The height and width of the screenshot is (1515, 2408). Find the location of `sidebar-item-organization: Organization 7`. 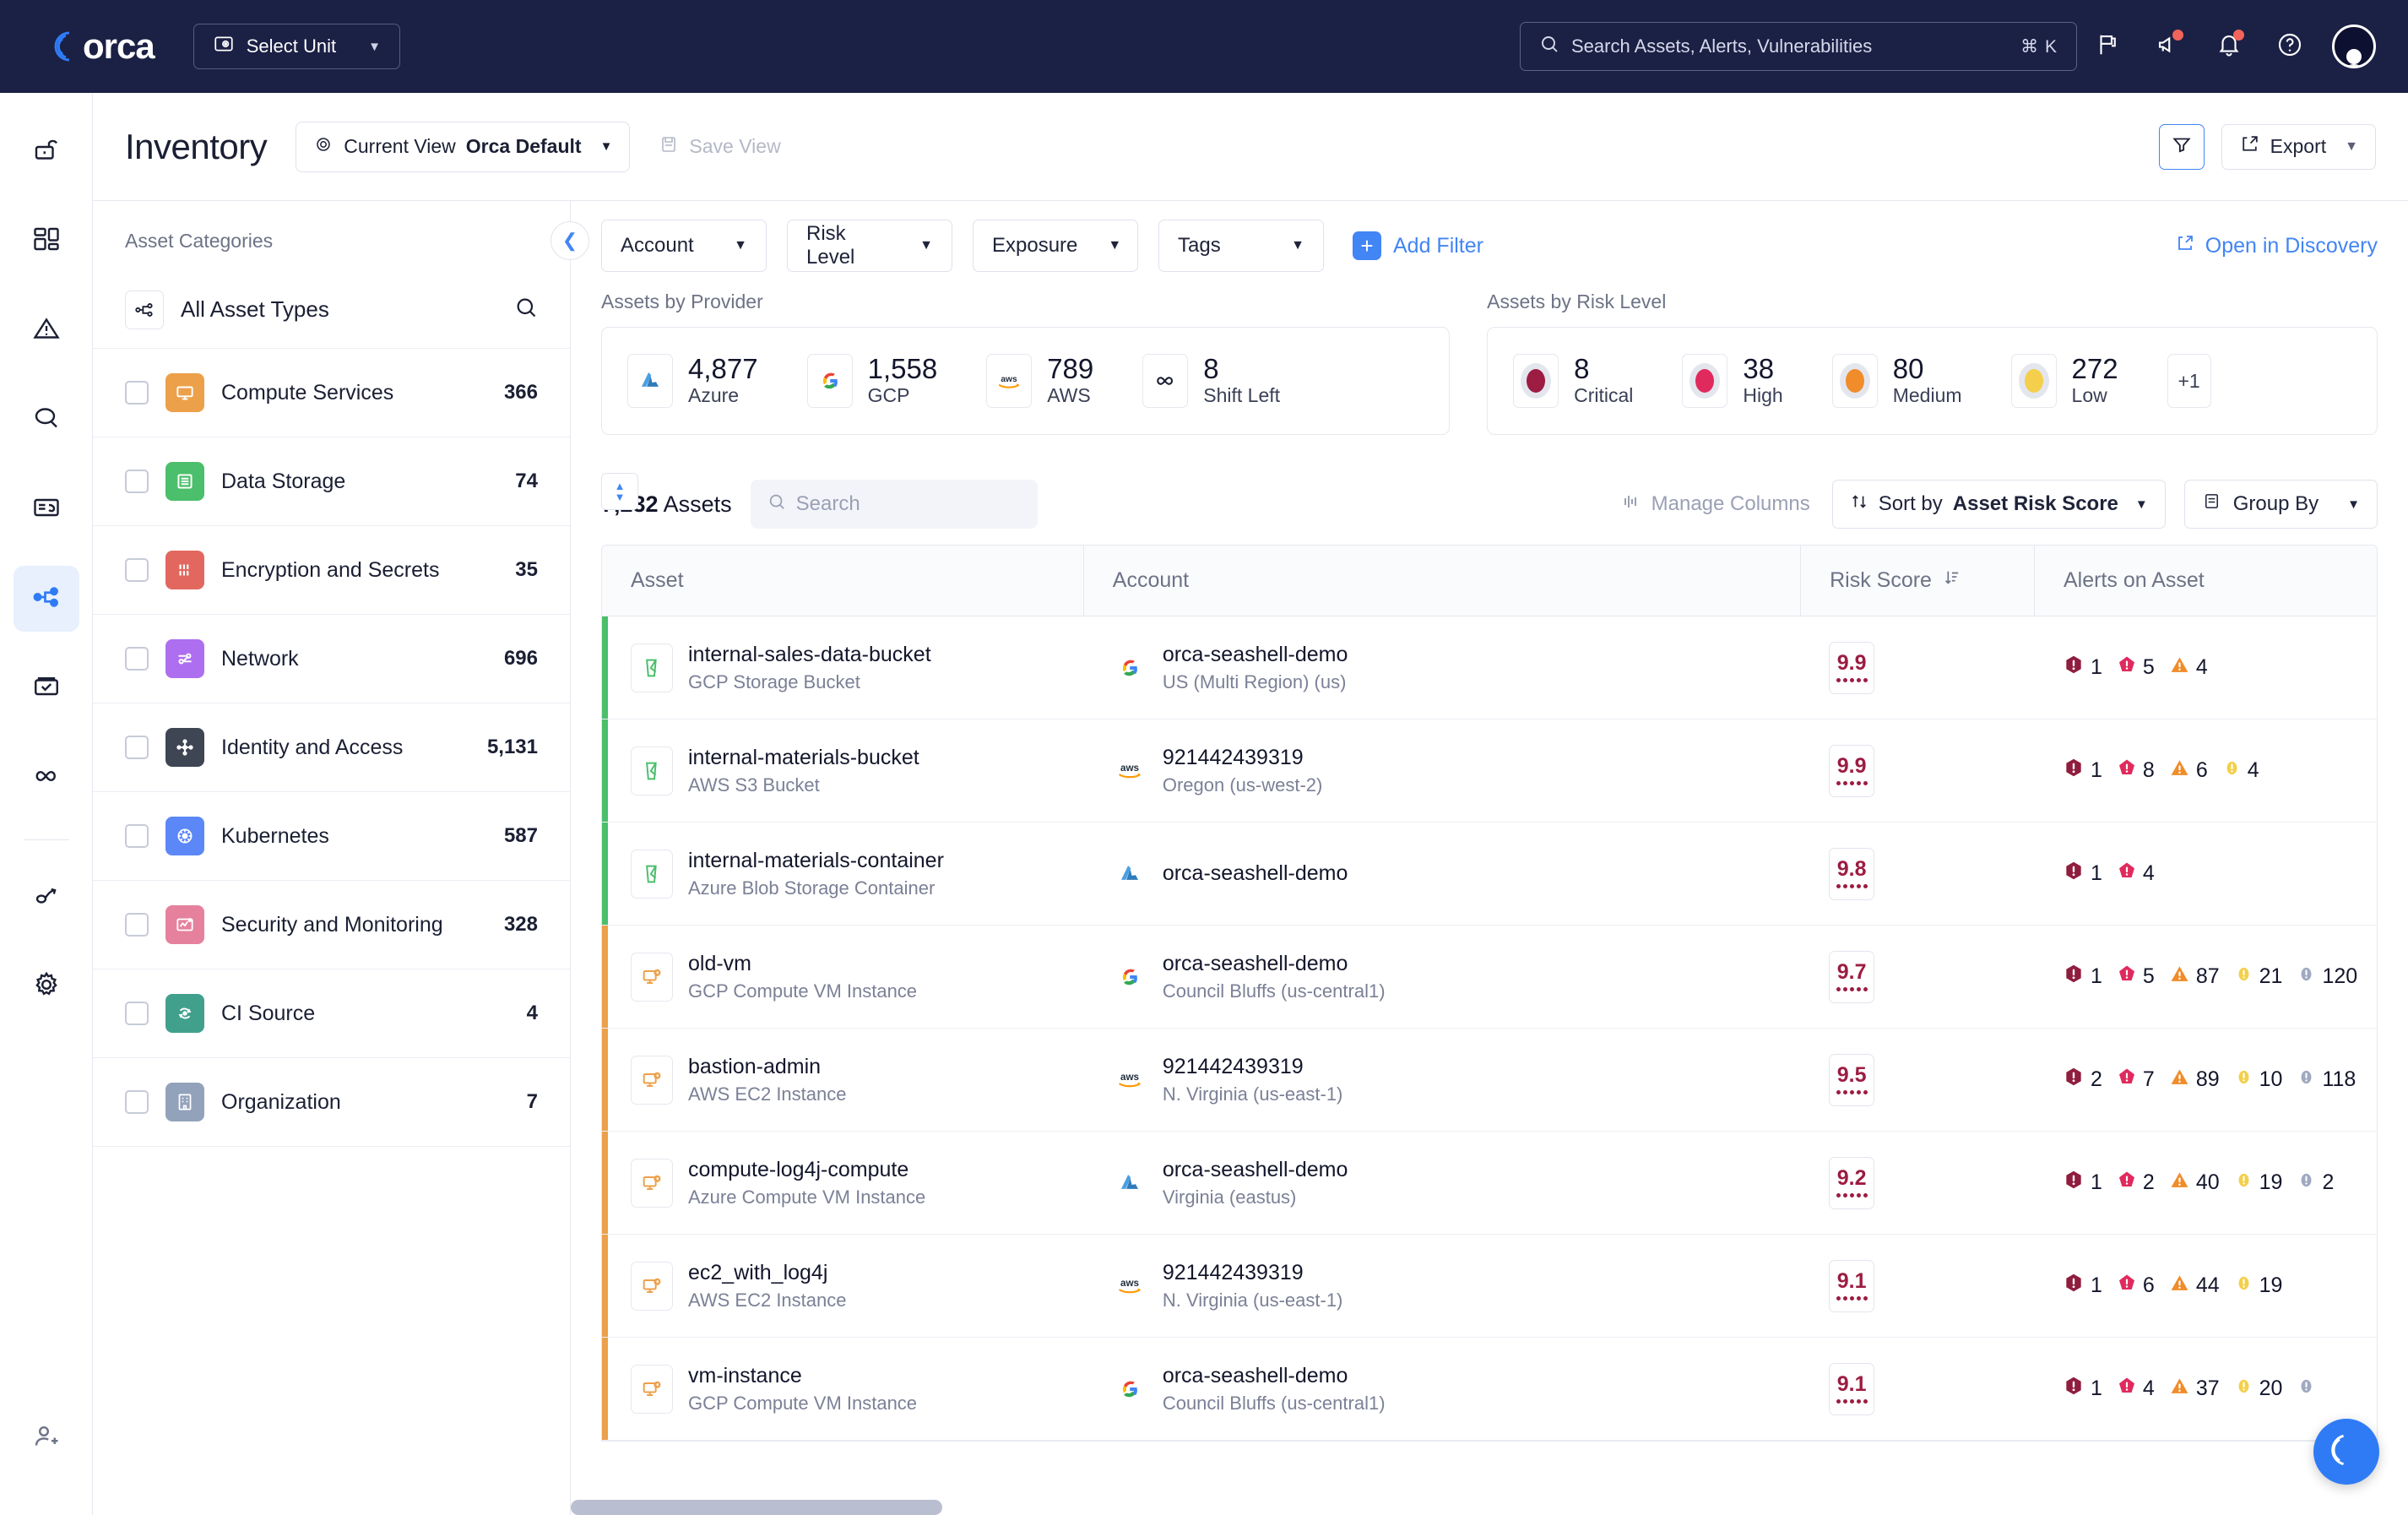

sidebar-item-organization: Organization 7 is located at coordinates (332, 1102).